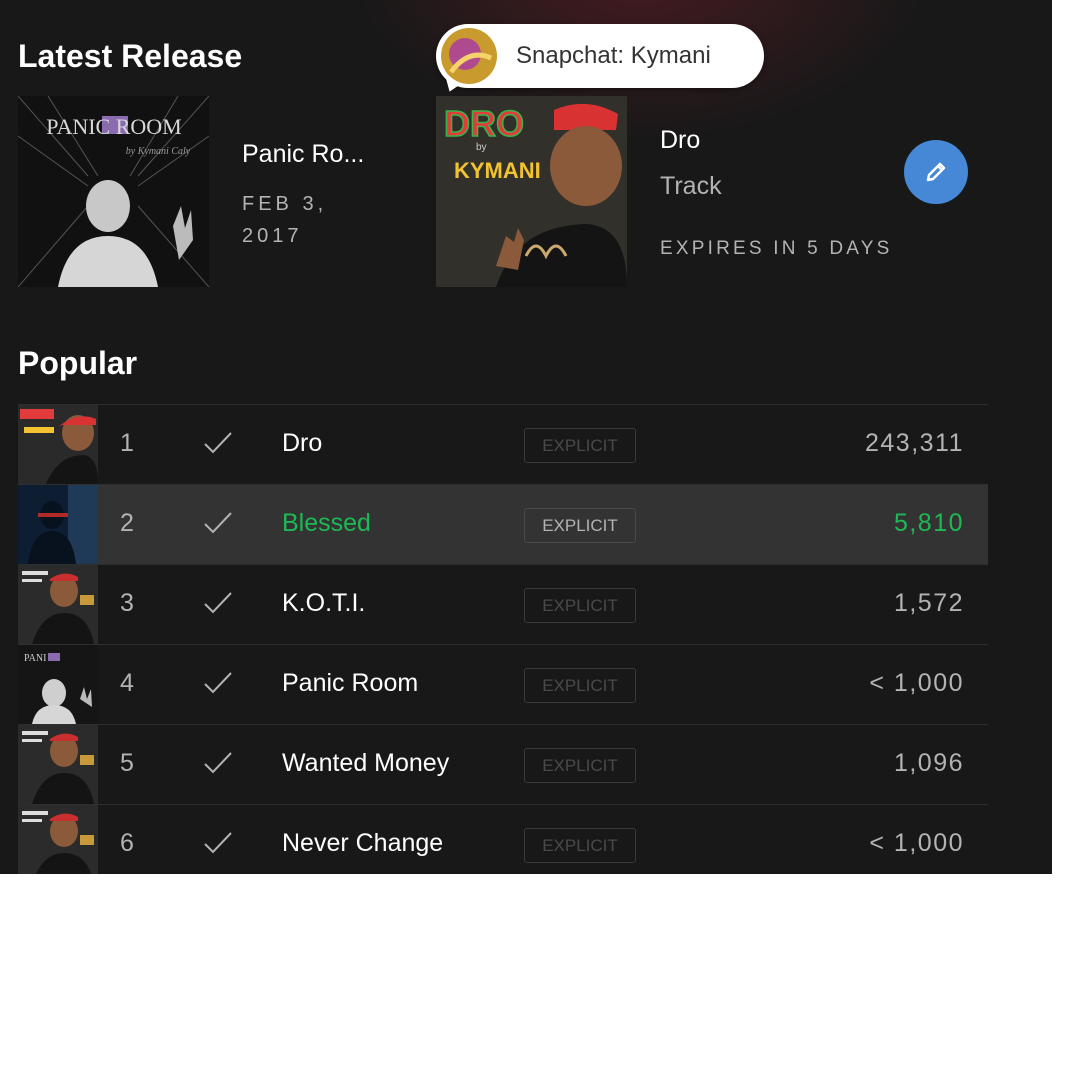 The height and width of the screenshot is (1080, 1080). What do you see at coordinates (78, 363) in the screenshot?
I see `popular-heading: Popular` at bounding box center [78, 363].